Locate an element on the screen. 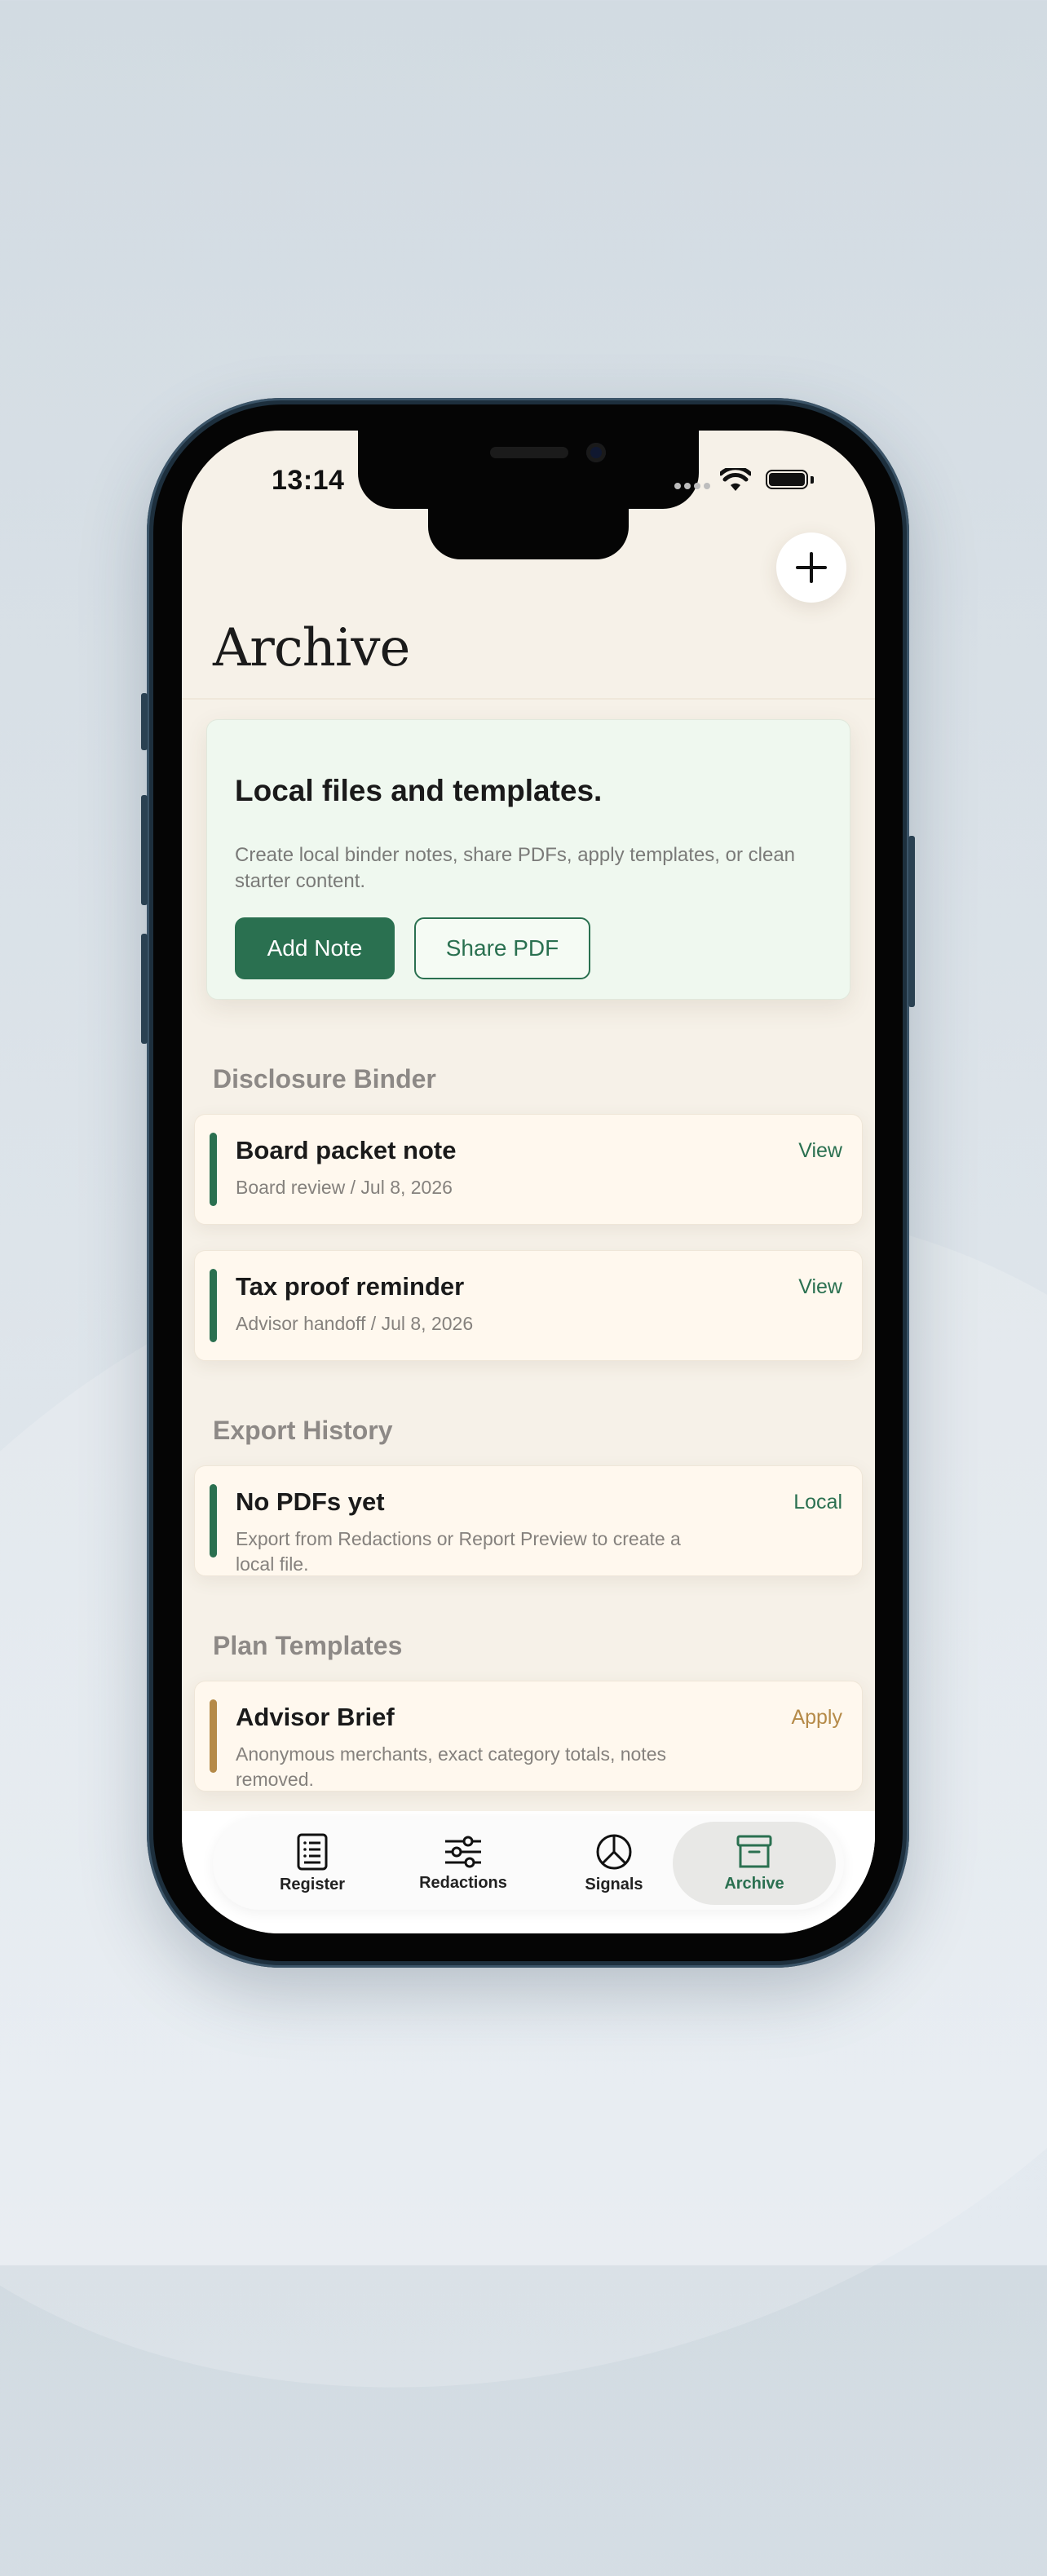 The image size is (1047, 2576). volume-down-button is located at coordinates (144, 989).